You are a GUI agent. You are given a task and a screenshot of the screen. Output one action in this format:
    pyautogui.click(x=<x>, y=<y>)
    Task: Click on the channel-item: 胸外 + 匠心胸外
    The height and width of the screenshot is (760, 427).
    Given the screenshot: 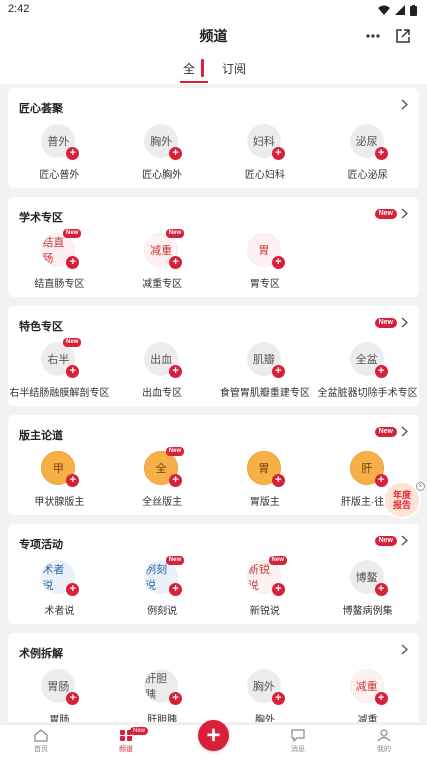 What is the action you would take?
    pyautogui.click(x=162, y=152)
    